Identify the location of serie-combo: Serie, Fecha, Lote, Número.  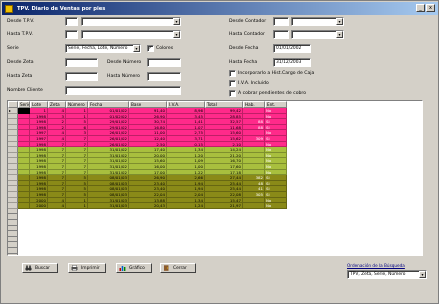
(103, 48).